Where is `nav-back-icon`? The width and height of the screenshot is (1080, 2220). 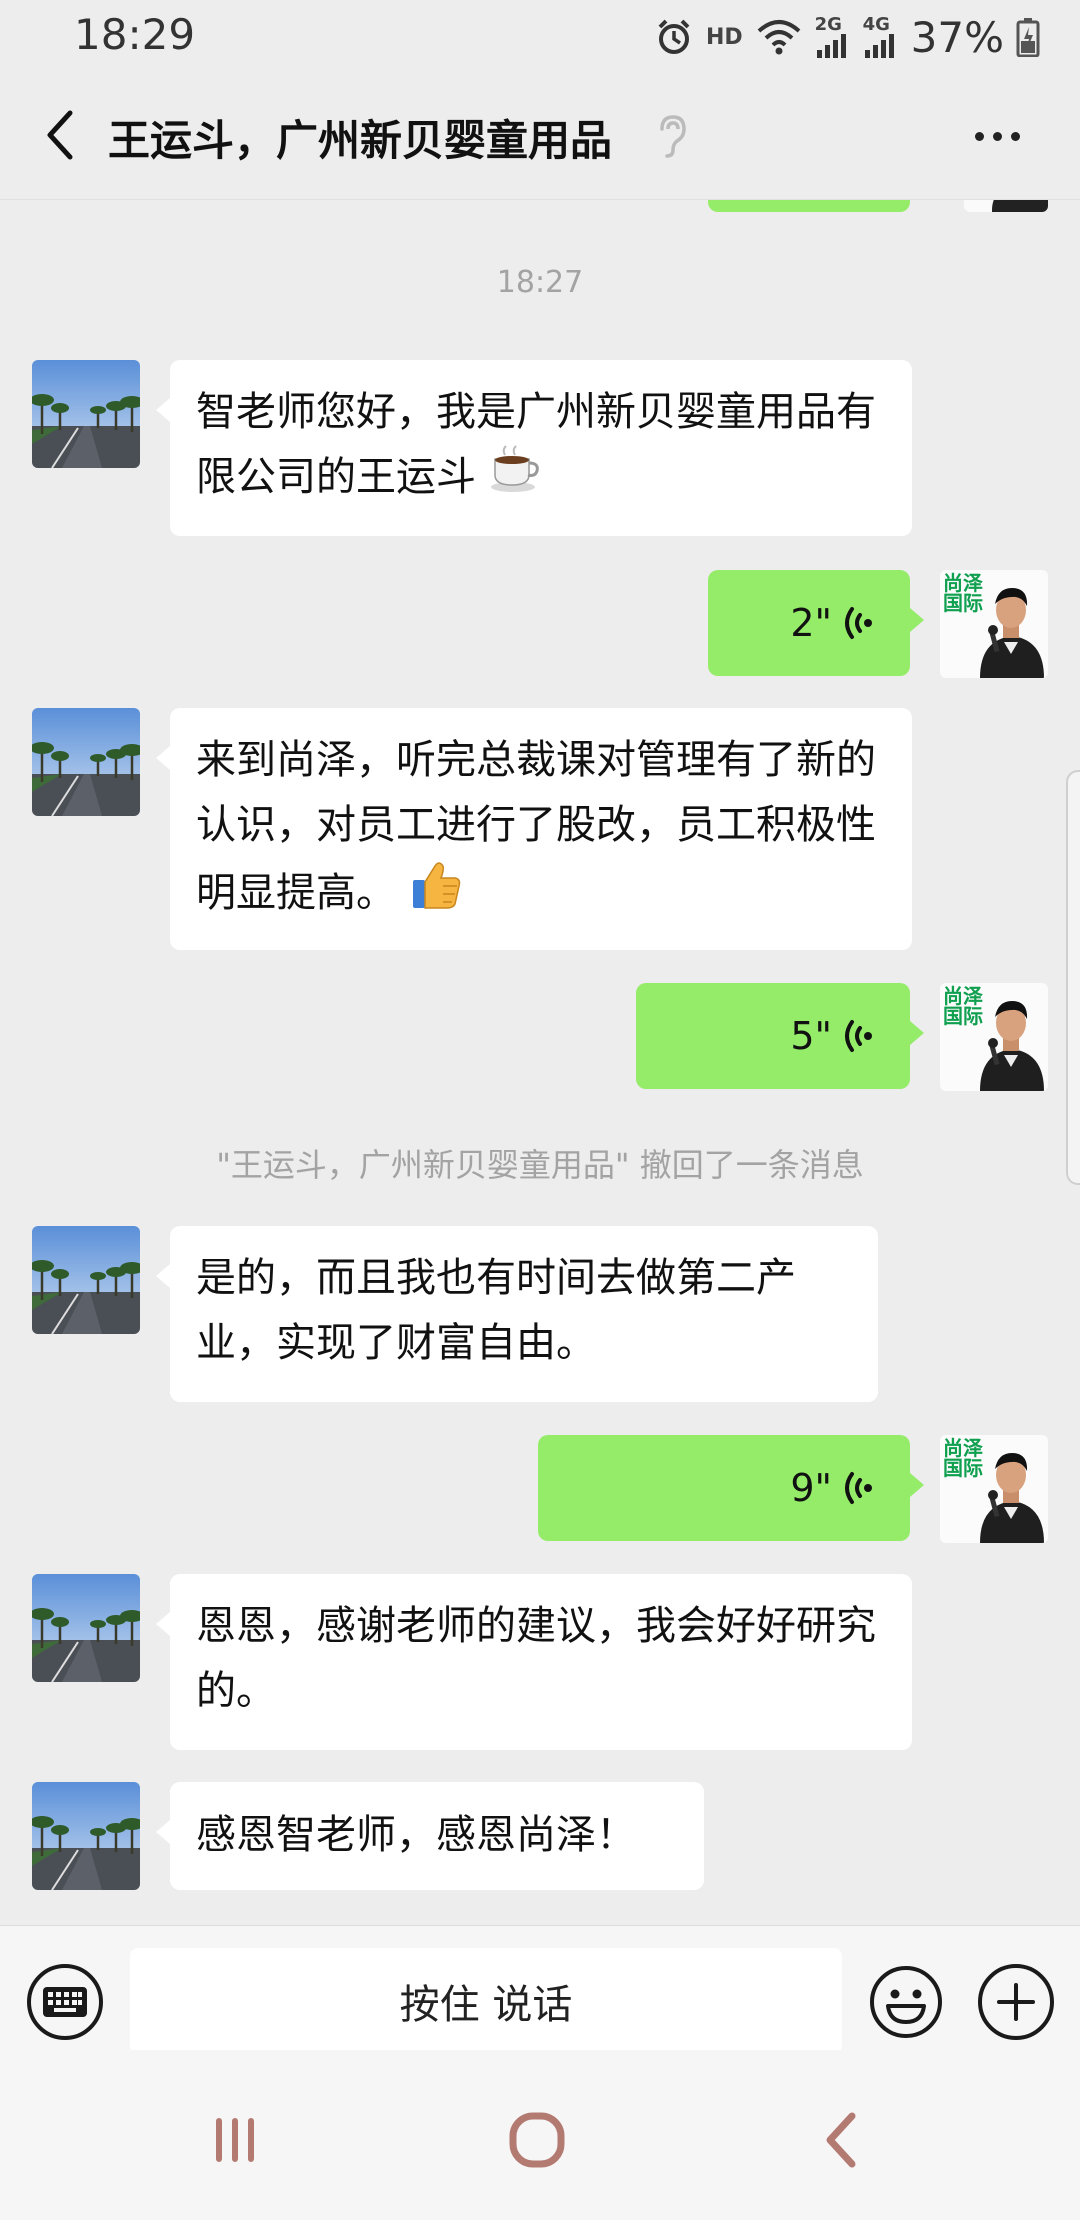 nav-back-icon is located at coordinates (841, 2140).